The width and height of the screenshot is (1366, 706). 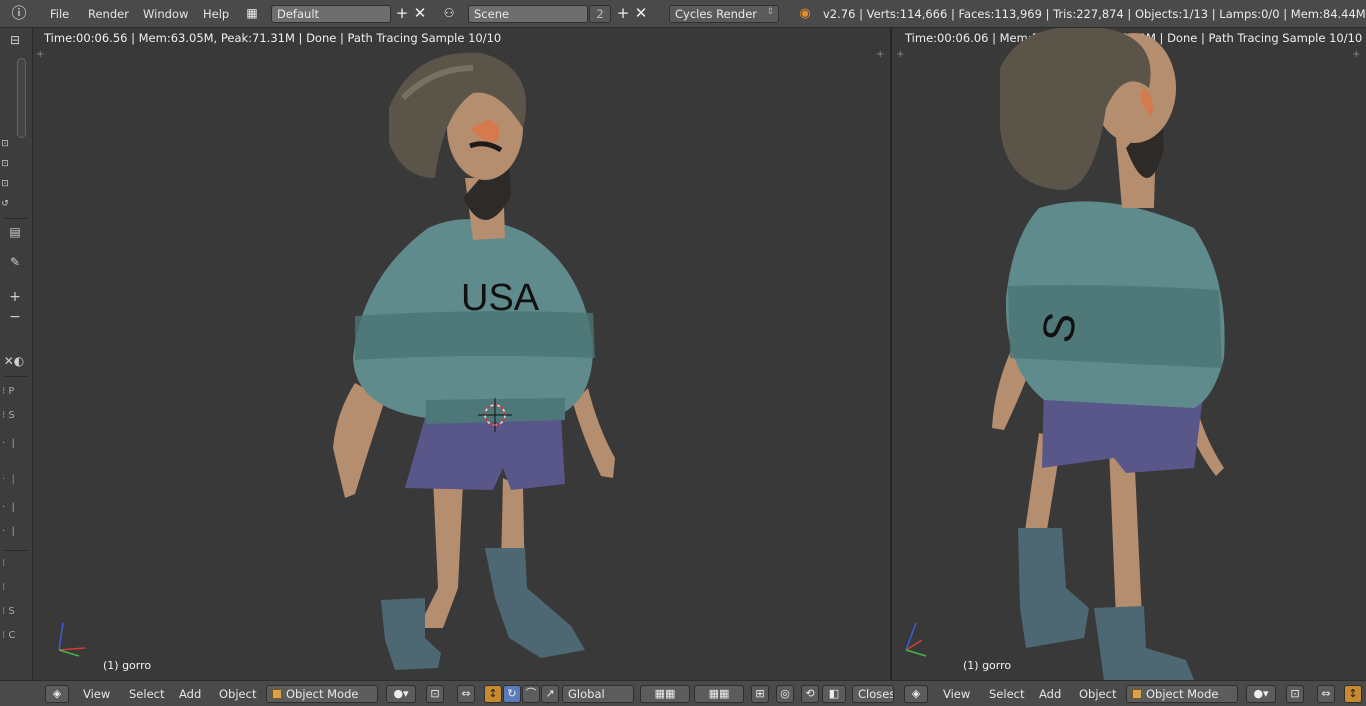 I want to click on orientation-select: Global, so click(x=598, y=694).